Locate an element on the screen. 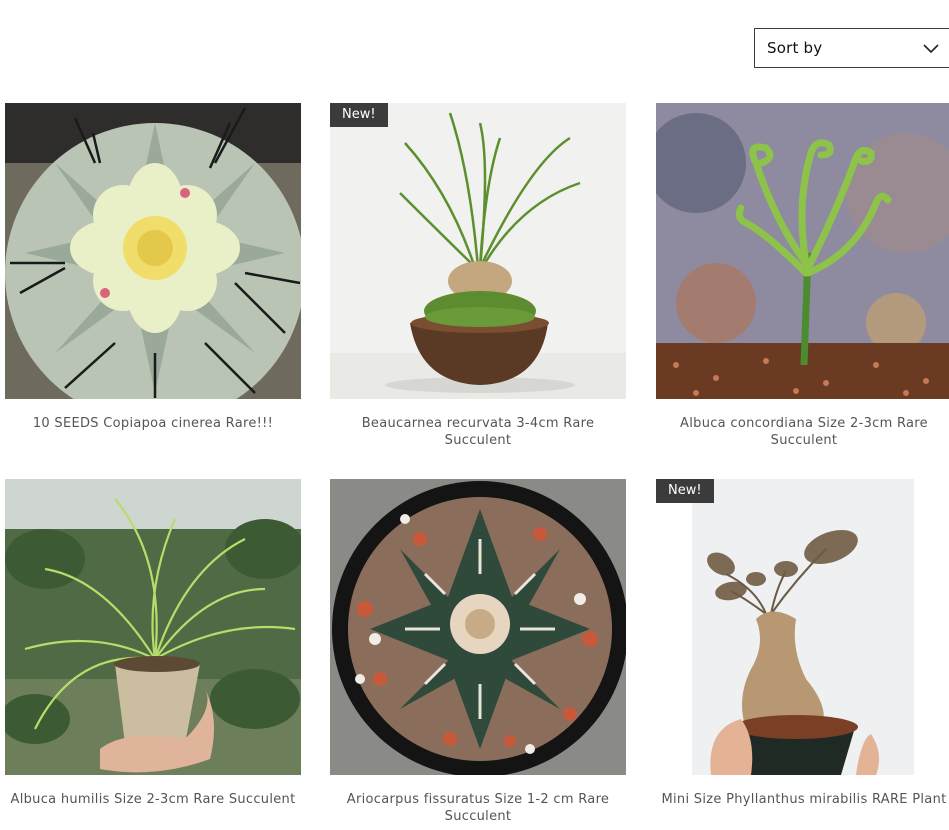 This screenshot has height=830, width=949. product-title: 10 SEEDS Copiapoa cinerea Rare!!! is located at coordinates (153, 423).